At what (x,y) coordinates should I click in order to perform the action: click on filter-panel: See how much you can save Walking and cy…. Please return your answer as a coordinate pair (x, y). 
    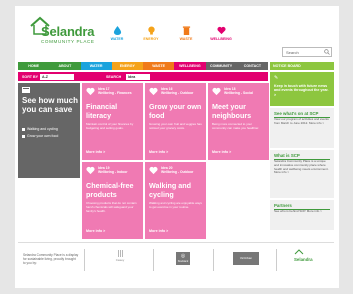
    Looking at the image, I should click on (49, 130).